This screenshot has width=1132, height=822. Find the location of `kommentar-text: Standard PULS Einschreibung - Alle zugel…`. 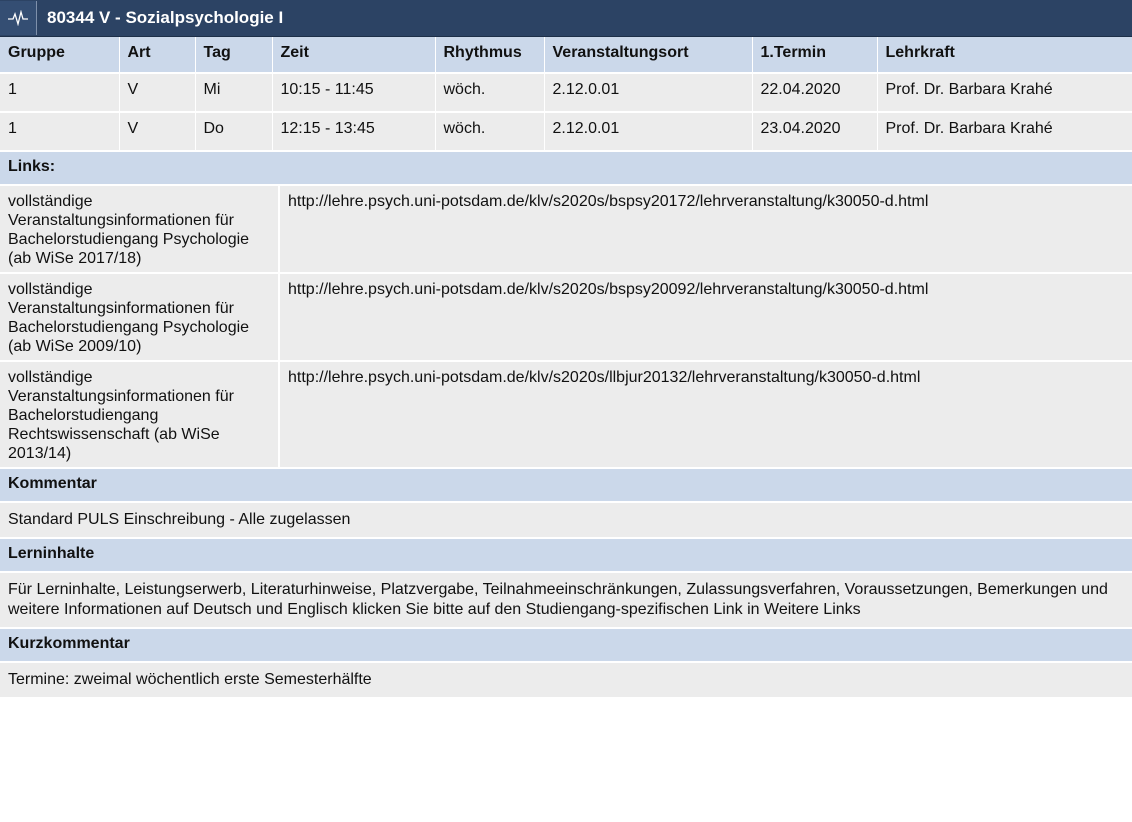

kommentar-text: Standard PULS Einschreibung - Alle zugel… is located at coordinates (566, 519).